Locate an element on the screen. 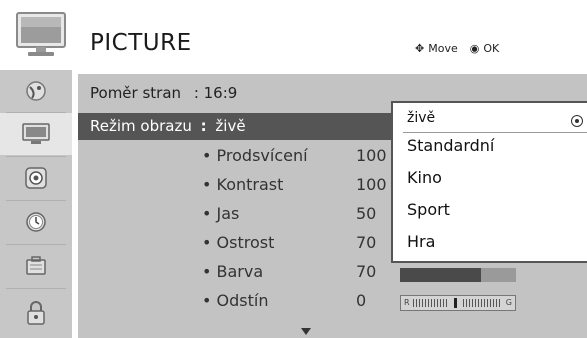 Image resolution: width=587 pixels, height=338 pixels. tint-green-ticks is located at coordinates (482, 303).